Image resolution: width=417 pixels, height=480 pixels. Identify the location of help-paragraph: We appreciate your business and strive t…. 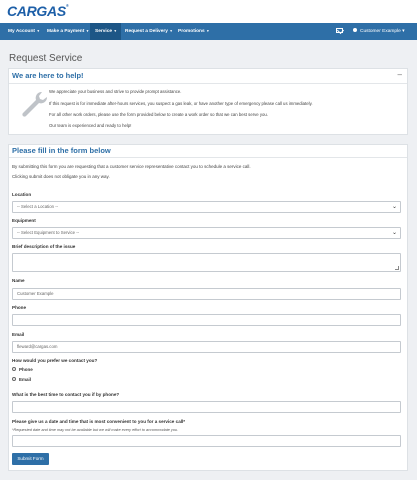
(115, 91).